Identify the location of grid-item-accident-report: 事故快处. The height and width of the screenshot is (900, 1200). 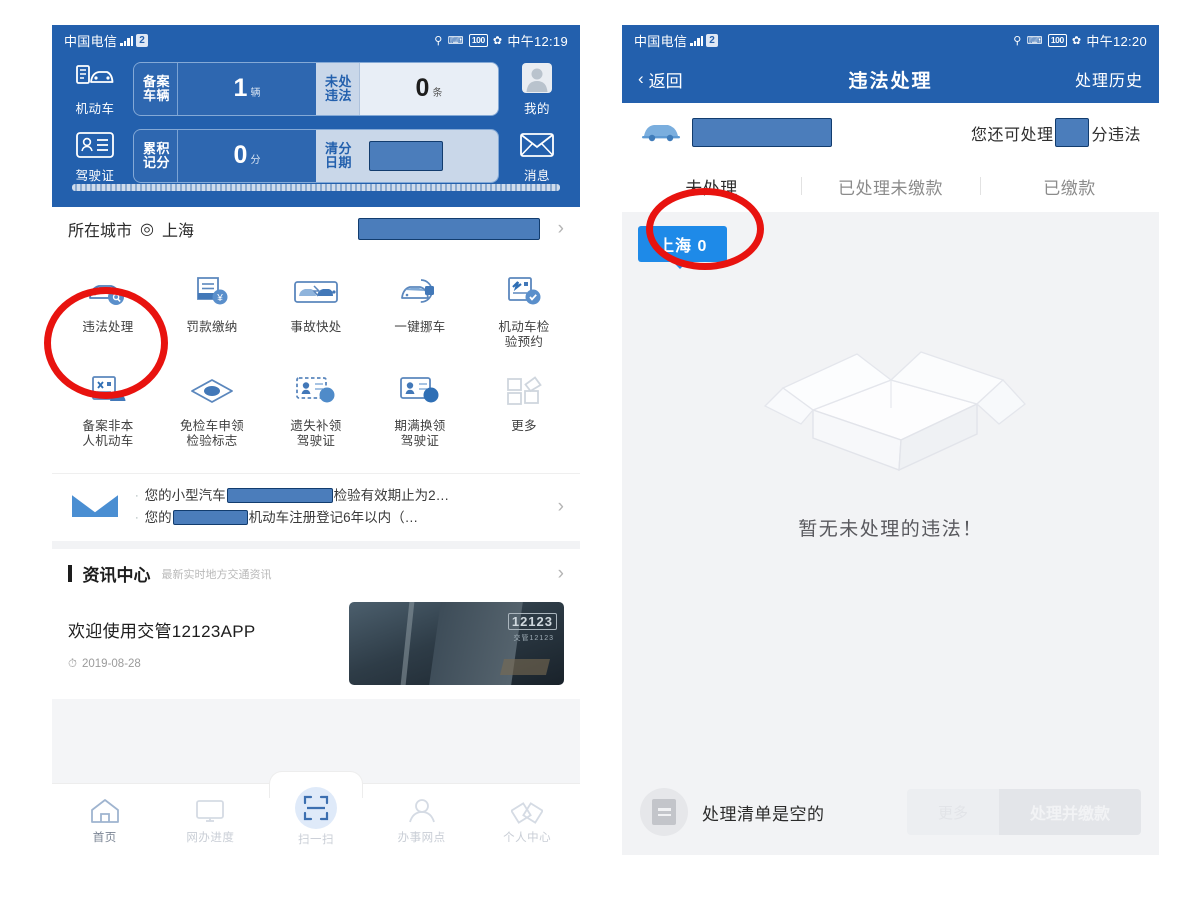
(316, 314).